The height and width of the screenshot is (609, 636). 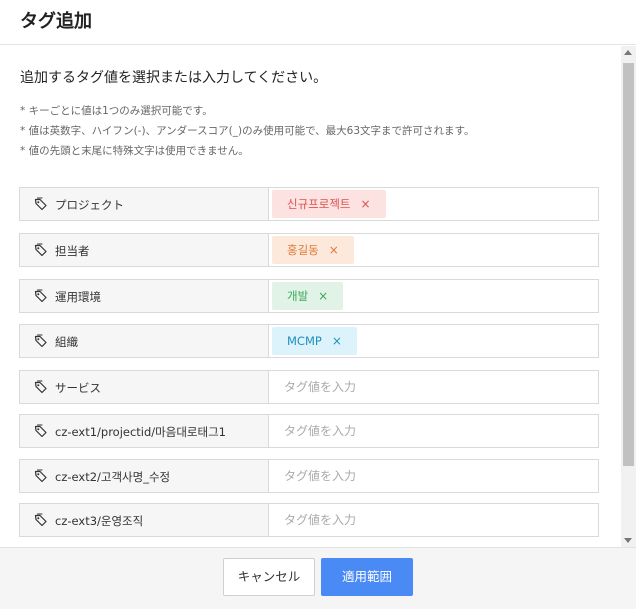 What do you see at coordinates (144, 296) in the screenshot?
I see `tag-key-cell: 運用環境` at bounding box center [144, 296].